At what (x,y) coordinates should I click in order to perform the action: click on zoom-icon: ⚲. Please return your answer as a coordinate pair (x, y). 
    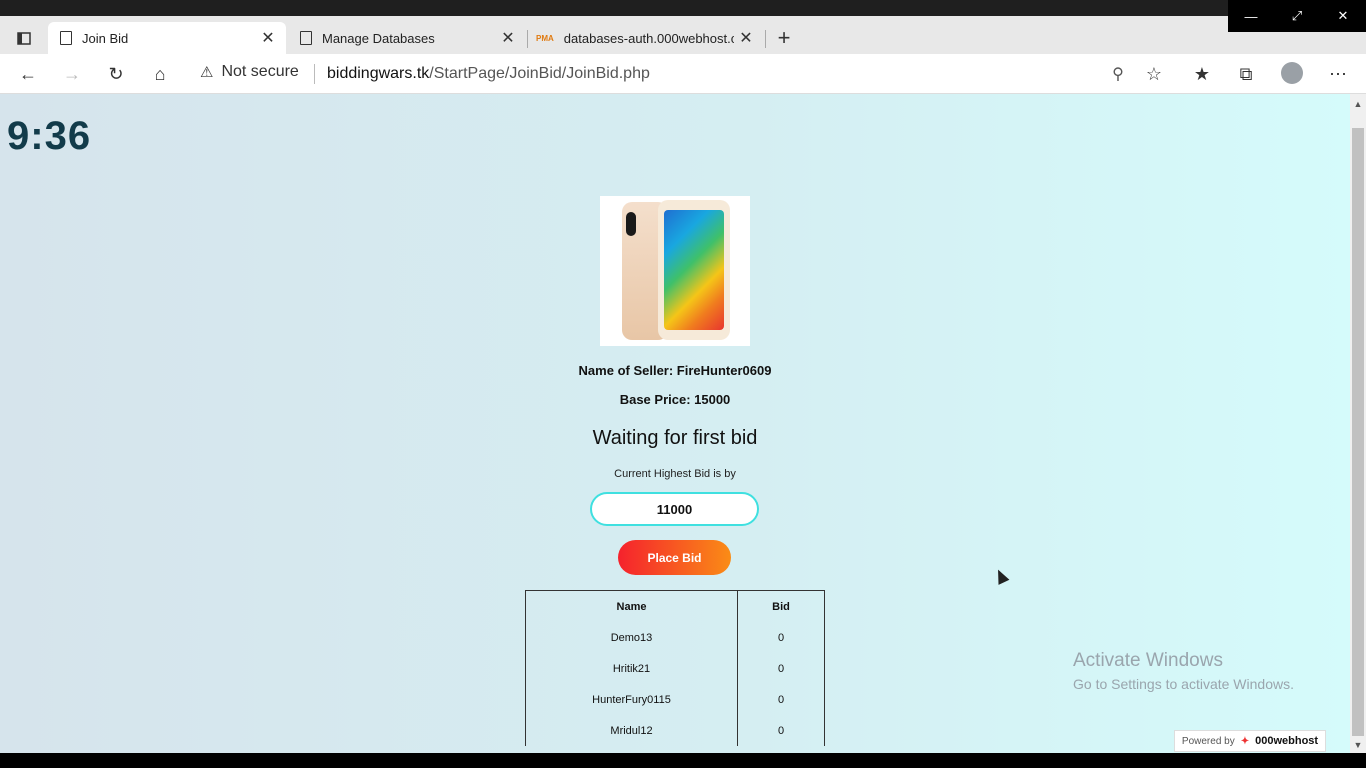
    Looking at the image, I should click on (1118, 74).